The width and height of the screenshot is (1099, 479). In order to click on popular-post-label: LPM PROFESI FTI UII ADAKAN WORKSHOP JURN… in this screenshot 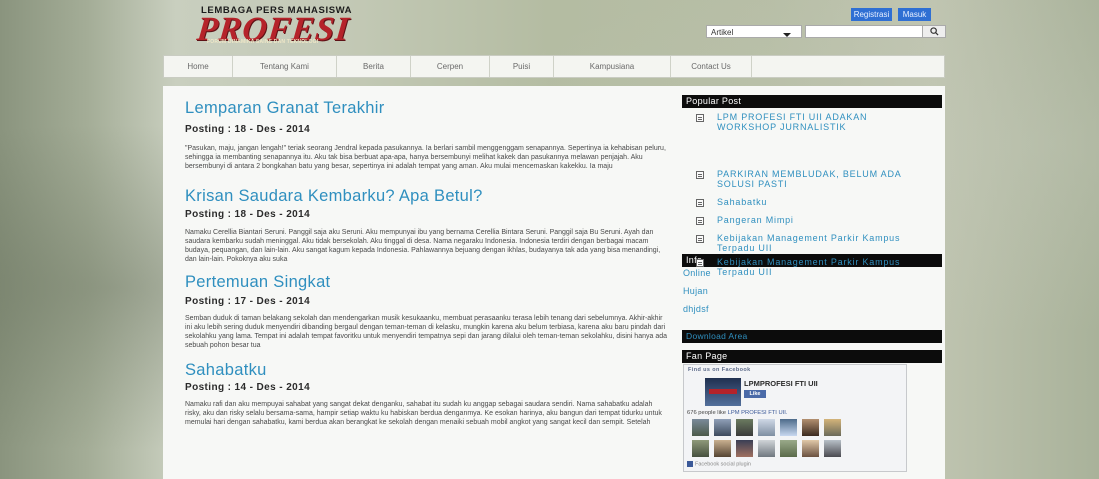, I will do `click(792, 122)`.